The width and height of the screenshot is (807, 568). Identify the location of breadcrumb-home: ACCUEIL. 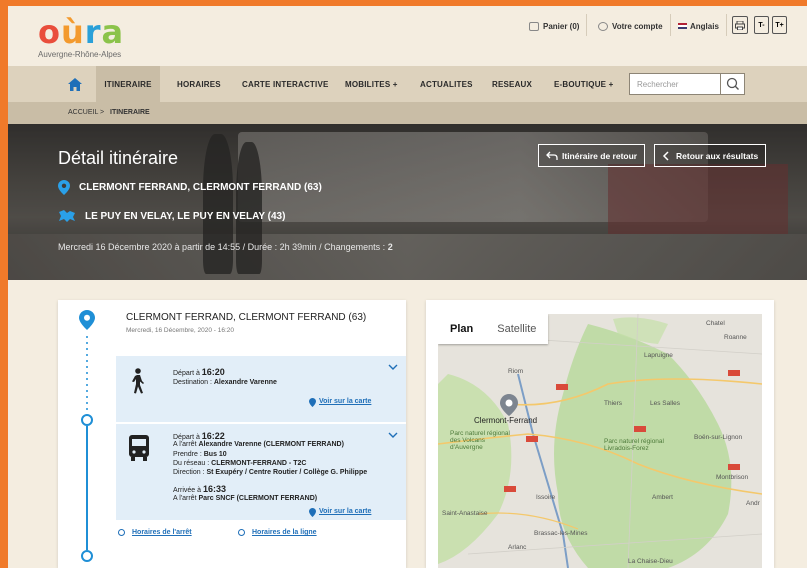
(83, 112).